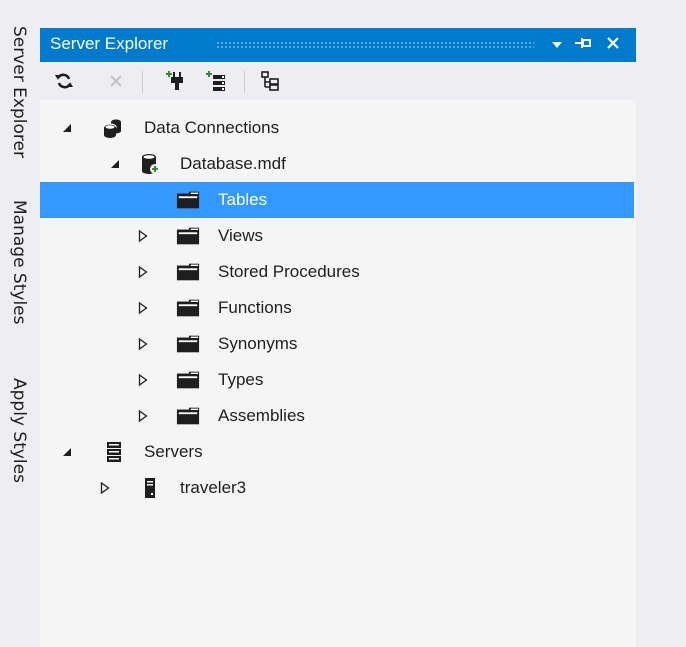  What do you see at coordinates (241, 235) in the screenshot?
I see `tree-item-label: Views` at bounding box center [241, 235].